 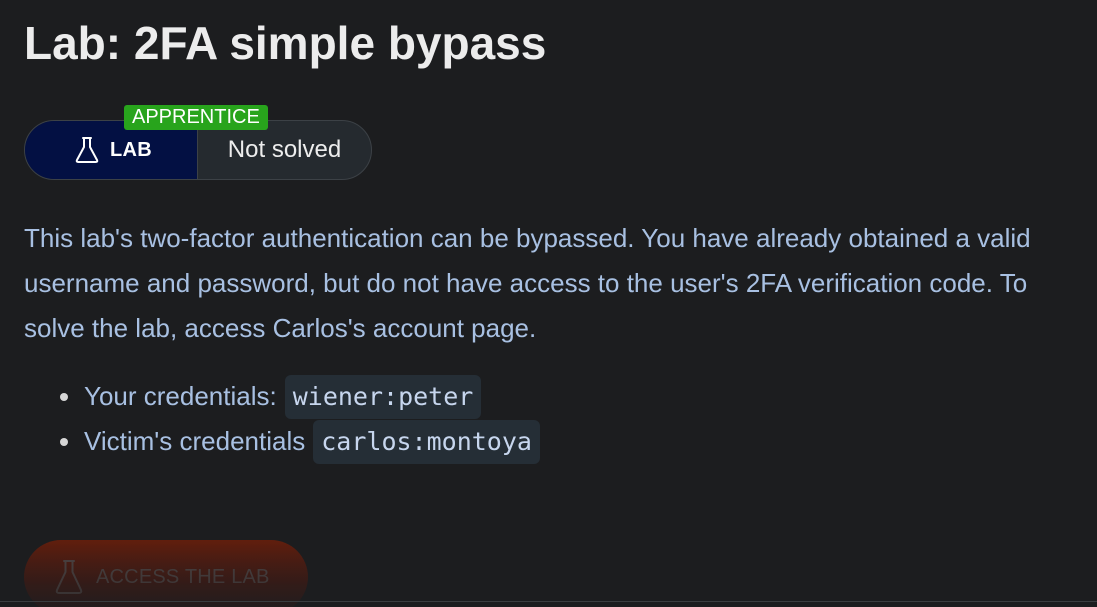 What do you see at coordinates (383, 396) in the screenshot?
I see `credential-value: wiener:peter` at bounding box center [383, 396].